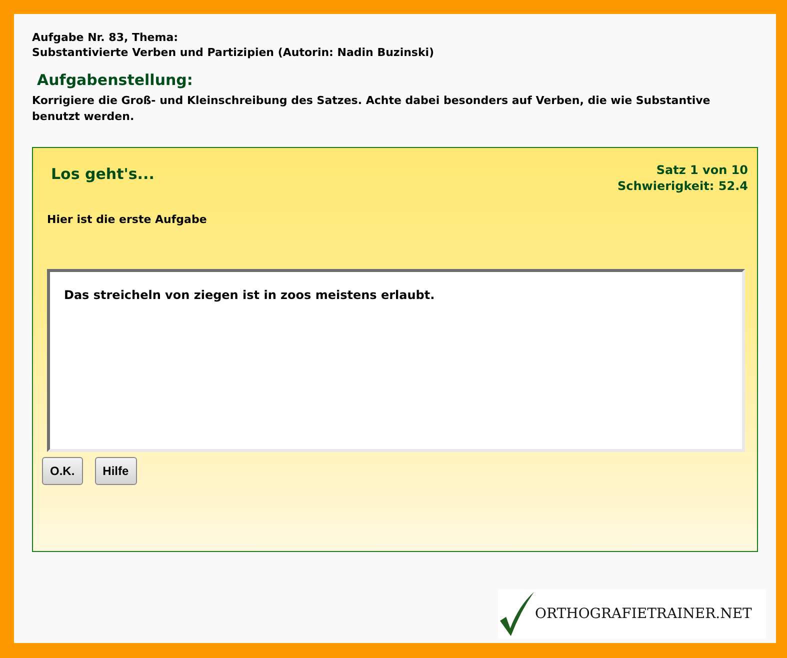 The image size is (787, 658). What do you see at coordinates (234, 52) in the screenshot?
I see `topic-line: Substantivierte Verben und Partizipien (Autorin: Nadin Buzinski)` at bounding box center [234, 52].